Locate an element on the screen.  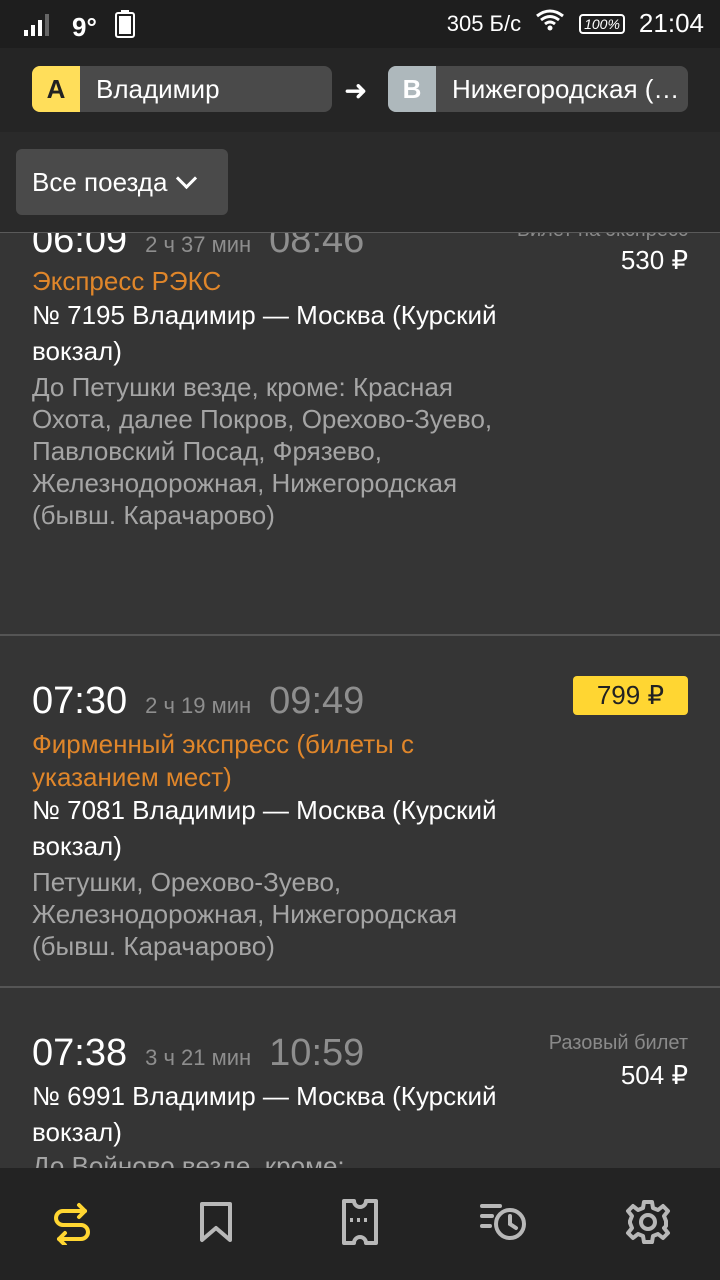
status-bar: 9° 305 Б/с 100% 21:04 is located at coordinates (360, 24).